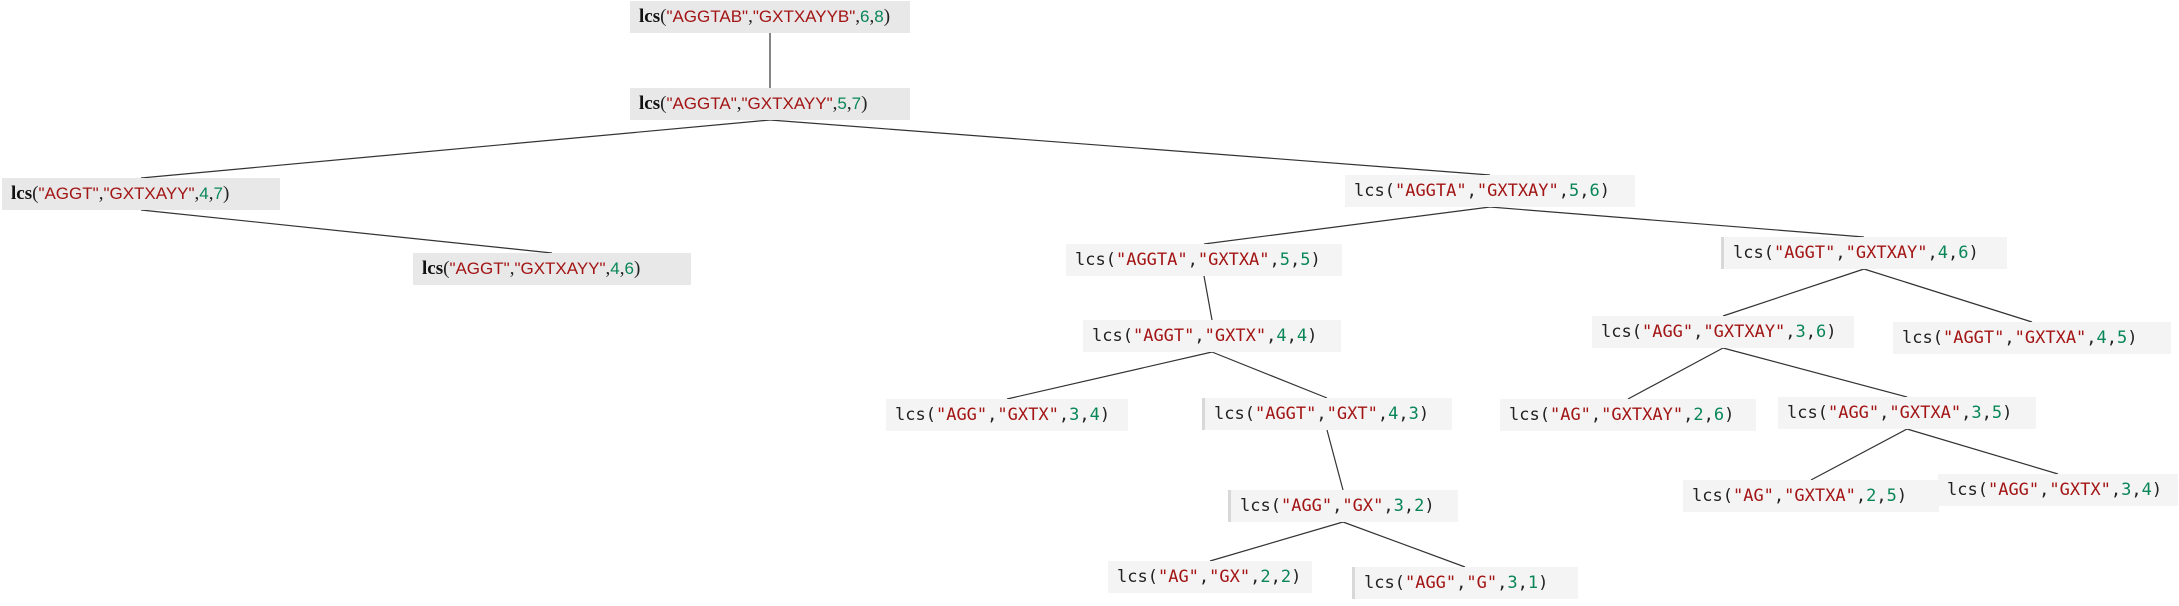 This screenshot has width=2179, height=606. I want to click on tree-node-n8: lcs("AGG", "GXTXAY", 3, 6), so click(1723, 332).